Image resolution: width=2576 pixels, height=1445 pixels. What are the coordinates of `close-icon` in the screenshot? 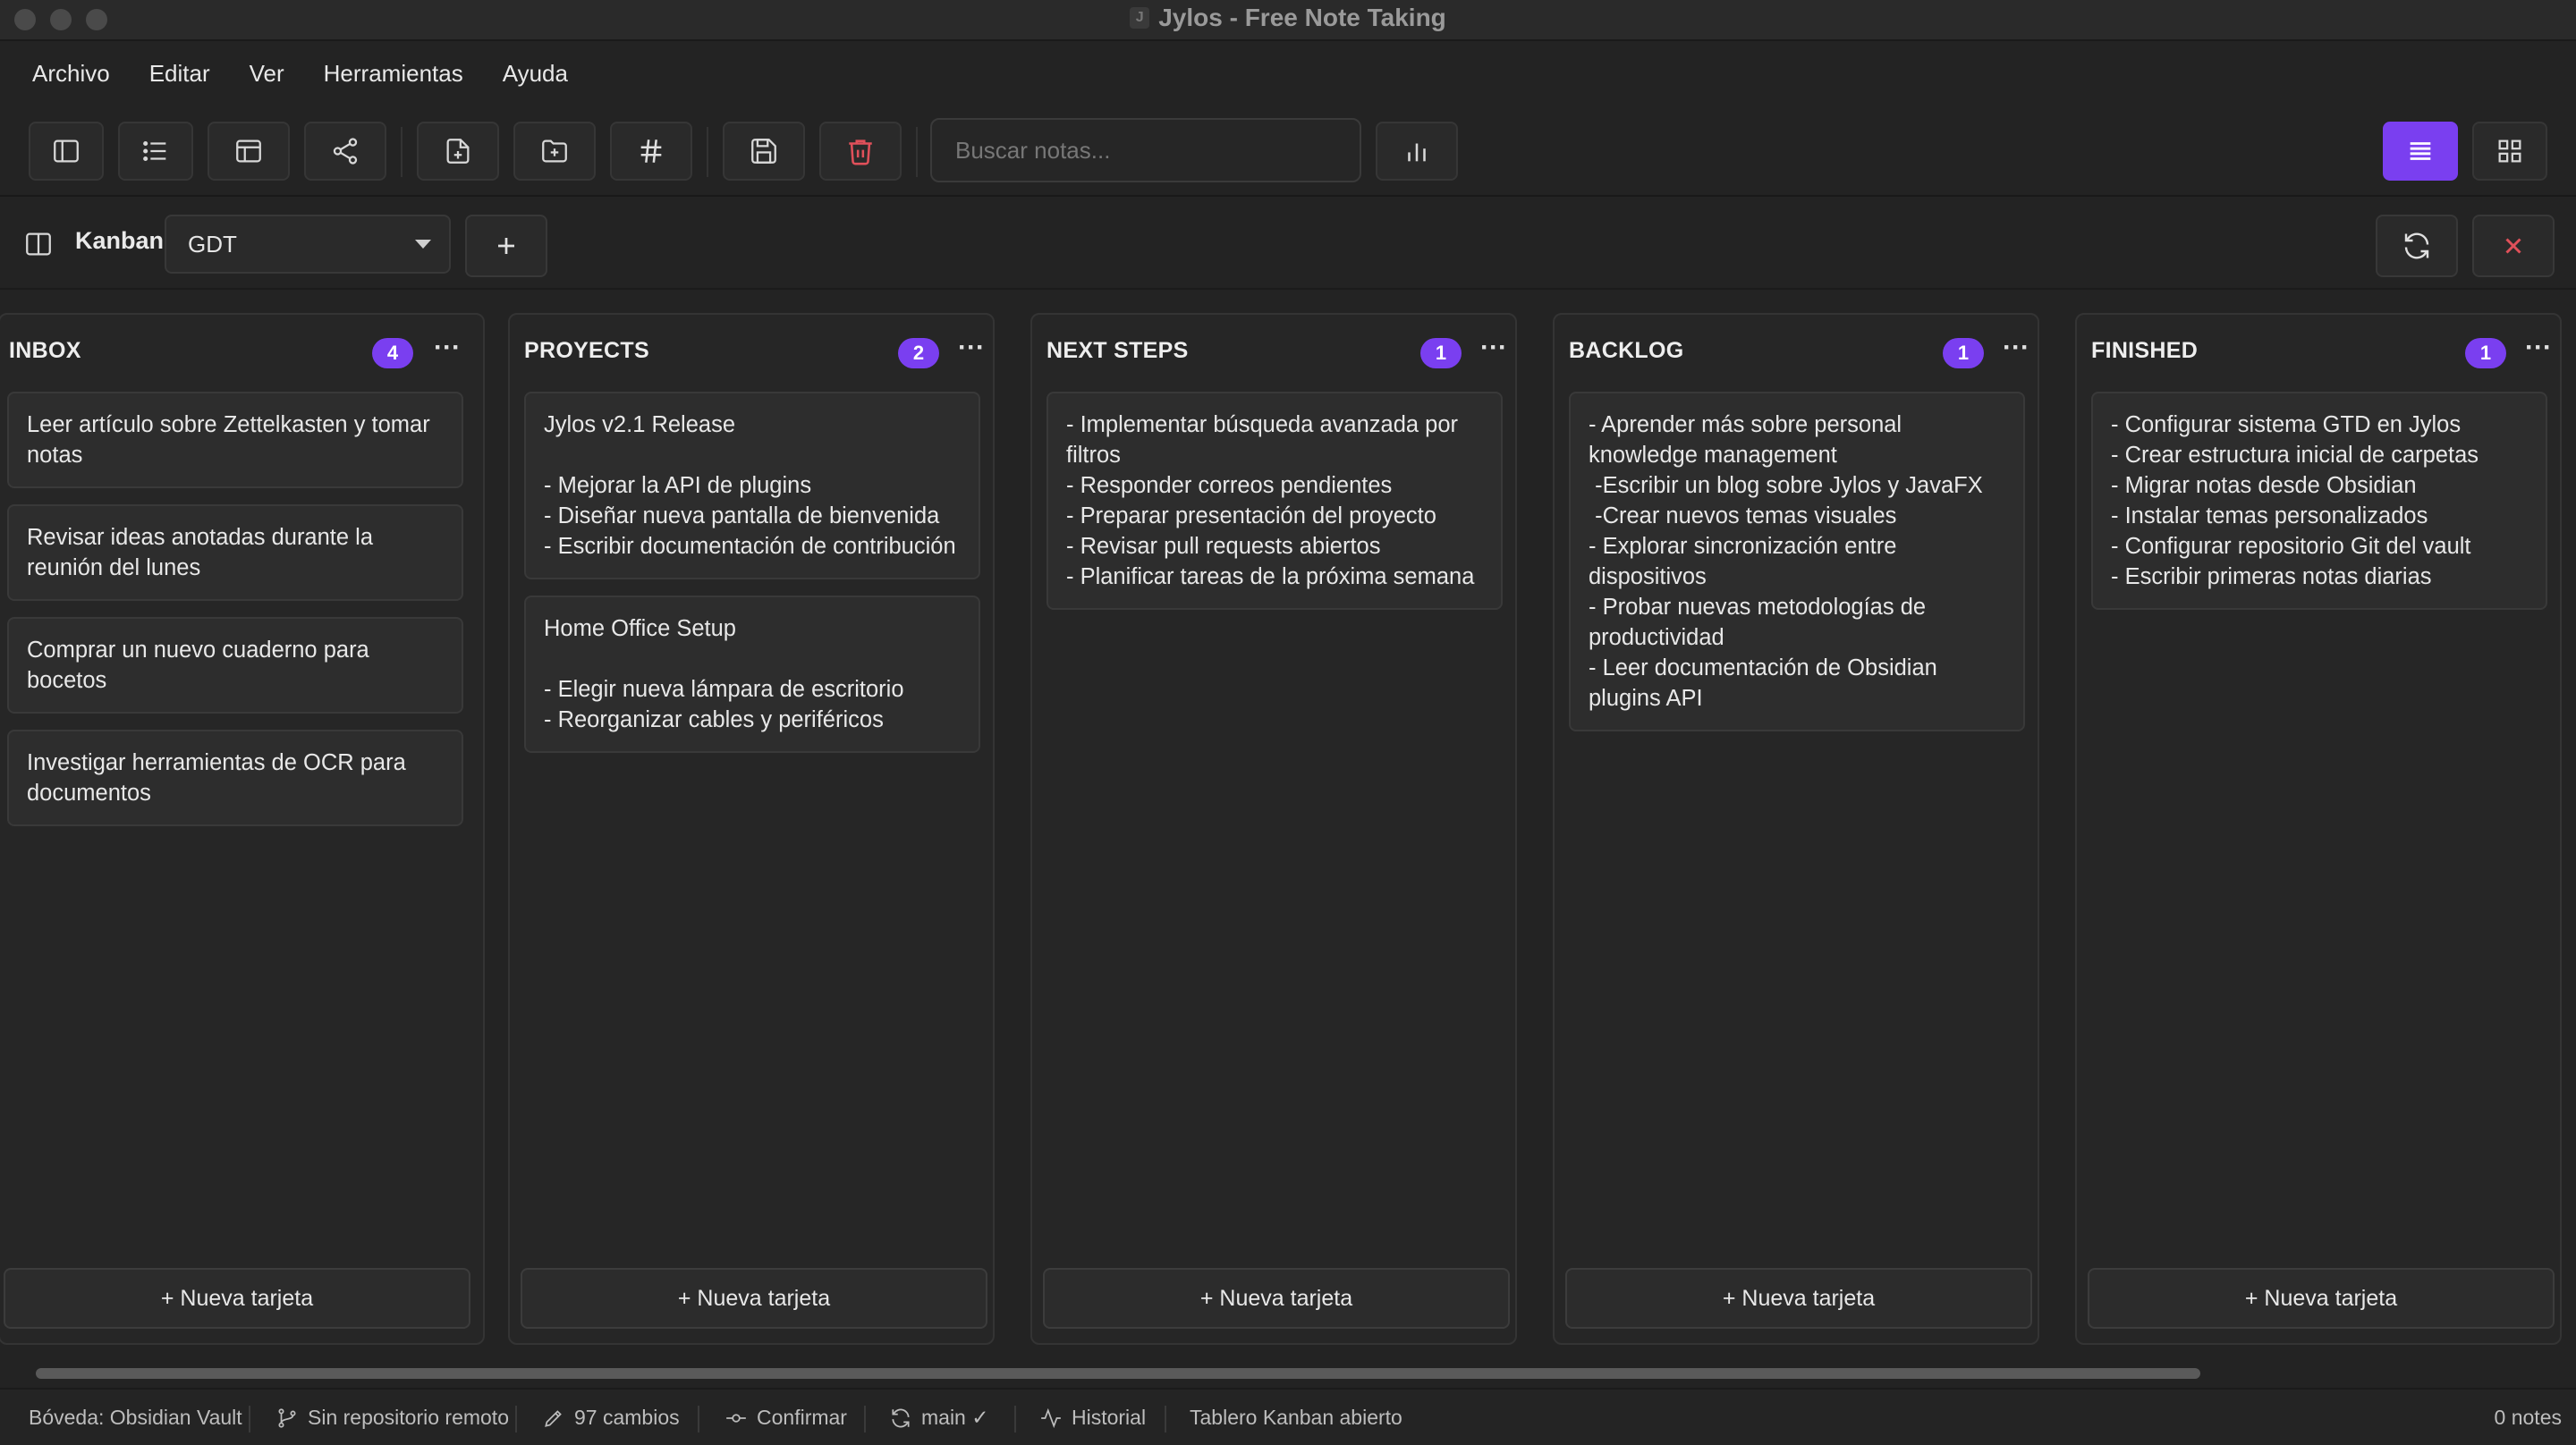 It's located at (2513, 246).